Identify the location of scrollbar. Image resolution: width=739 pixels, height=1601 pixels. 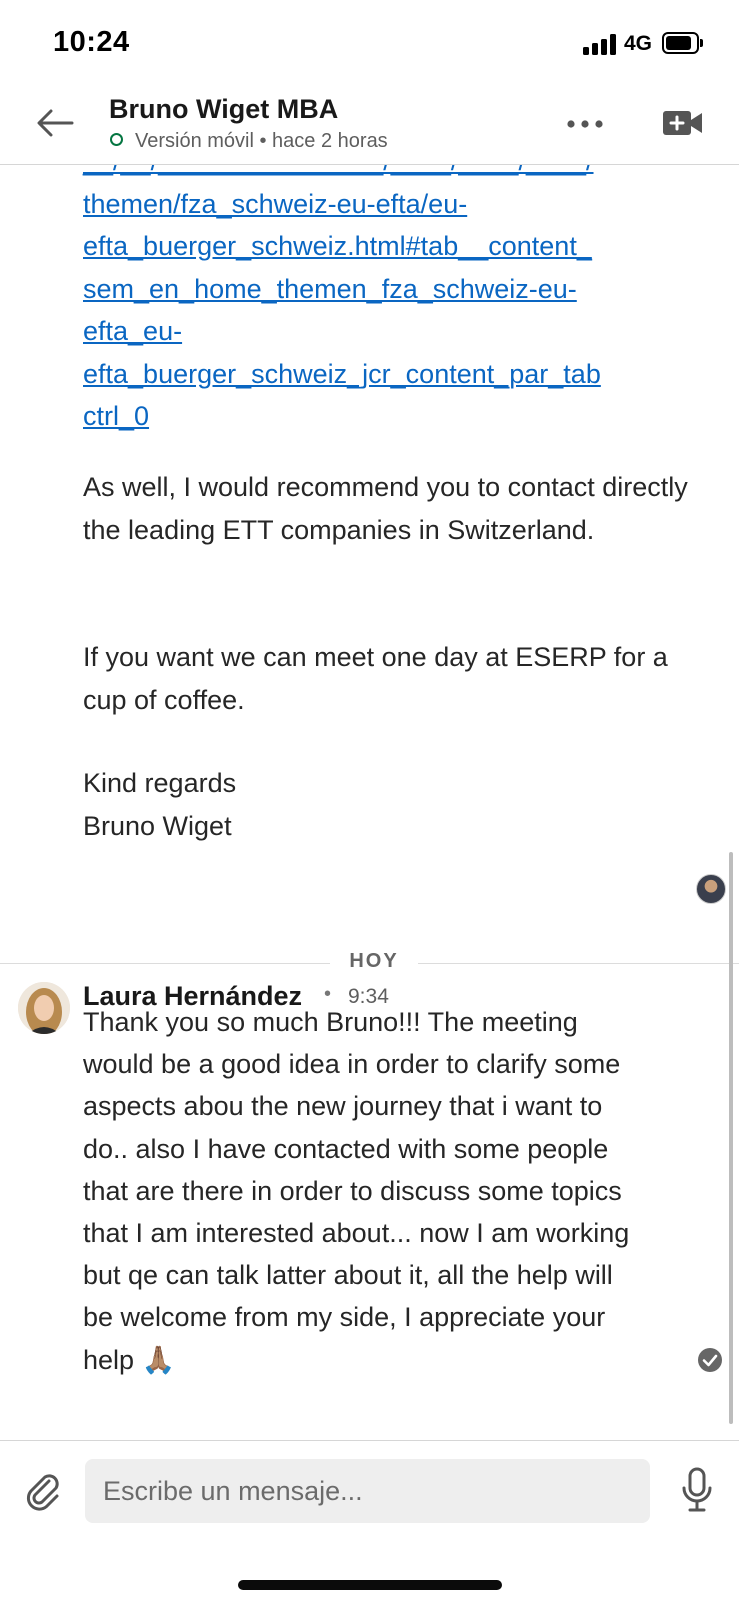
(731, 1138).